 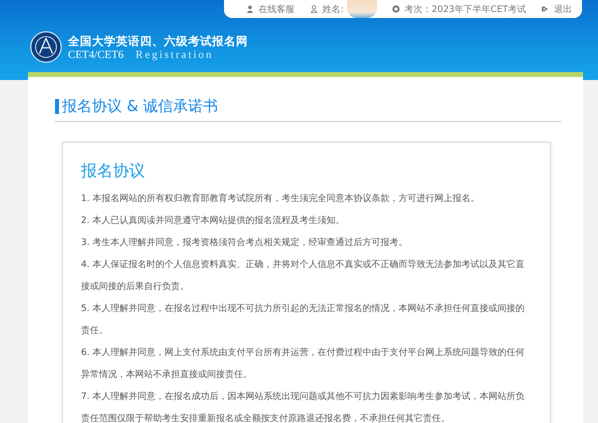 I want to click on service-link: 在线客服, so click(x=276, y=9).